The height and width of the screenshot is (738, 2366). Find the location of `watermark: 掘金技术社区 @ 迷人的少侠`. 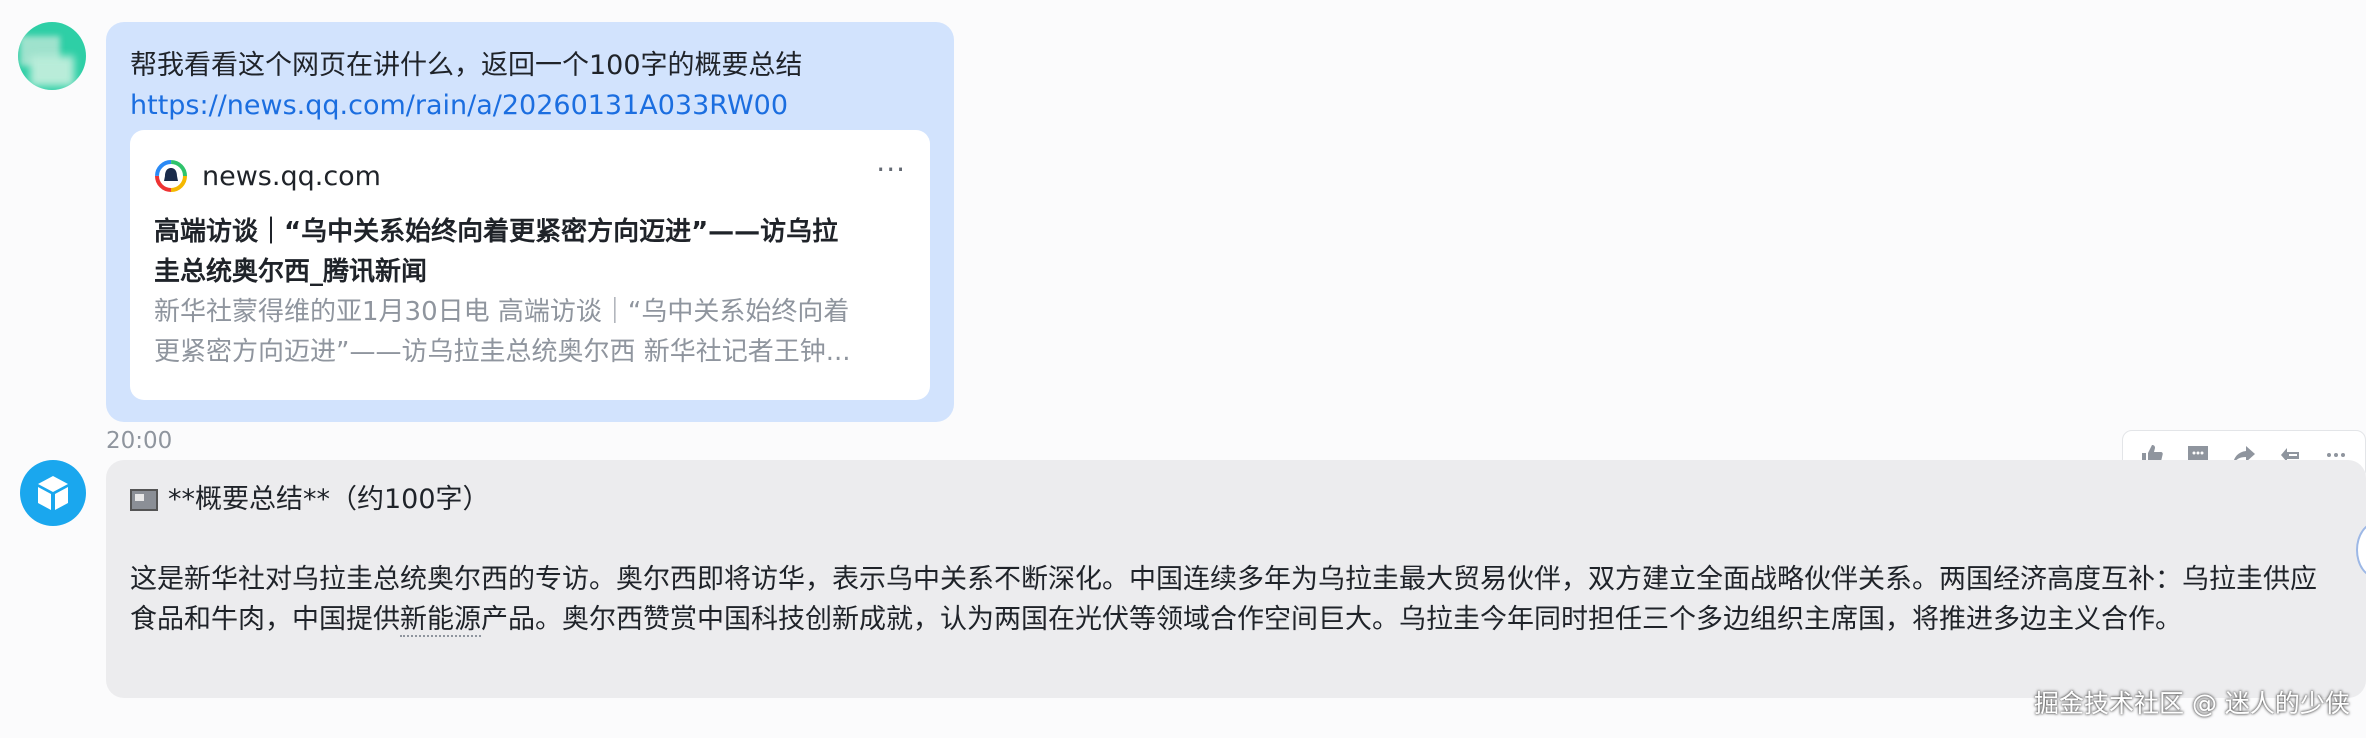

watermark: 掘金技术社区 @ 迷人的少侠 is located at coordinates (2192, 703).